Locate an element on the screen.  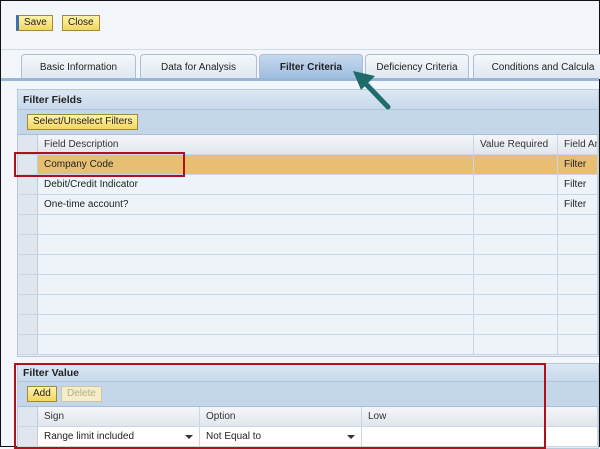
field-description-cell: Debit/Credit Indicator is located at coordinates (256, 184).